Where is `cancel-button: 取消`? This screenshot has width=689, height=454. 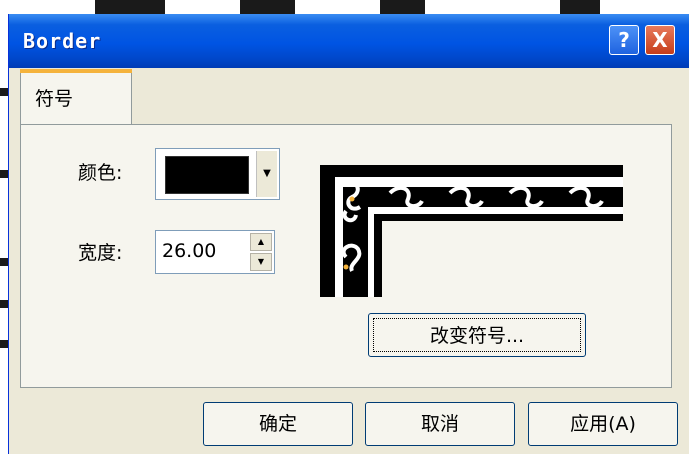 cancel-button: 取消 is located at coordinates (440, 424).